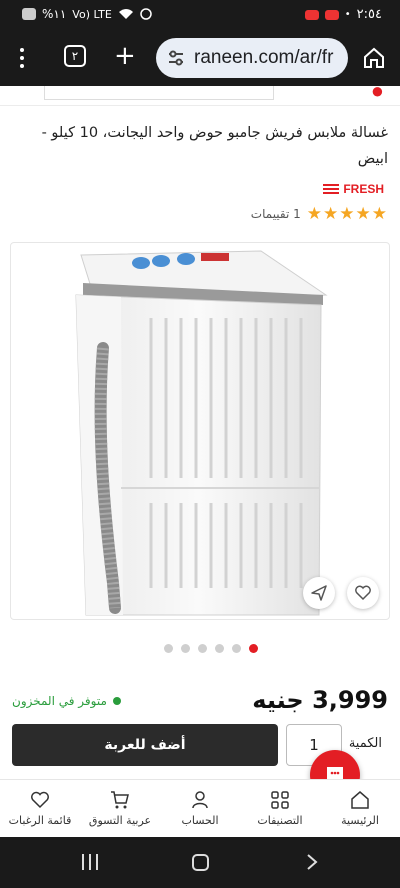 This screenshot has height=888, width=400. I want to click on gallery-pagination, so click(211, 648).